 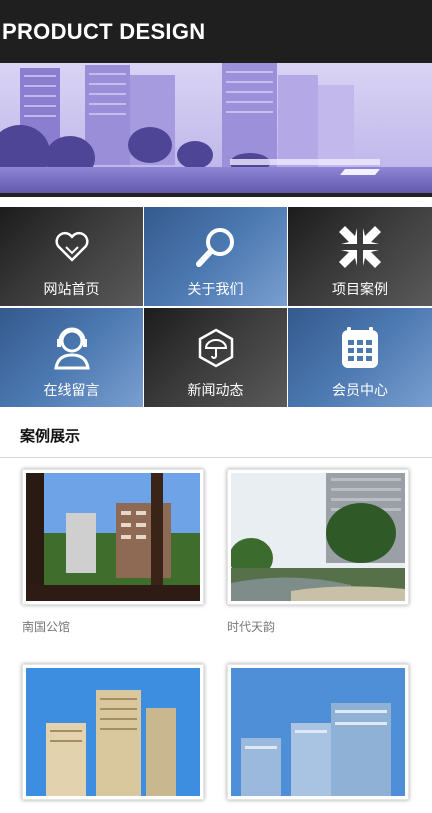 I want to click on nav-tile-cases: 项目案例, so click(x=360, y=256).